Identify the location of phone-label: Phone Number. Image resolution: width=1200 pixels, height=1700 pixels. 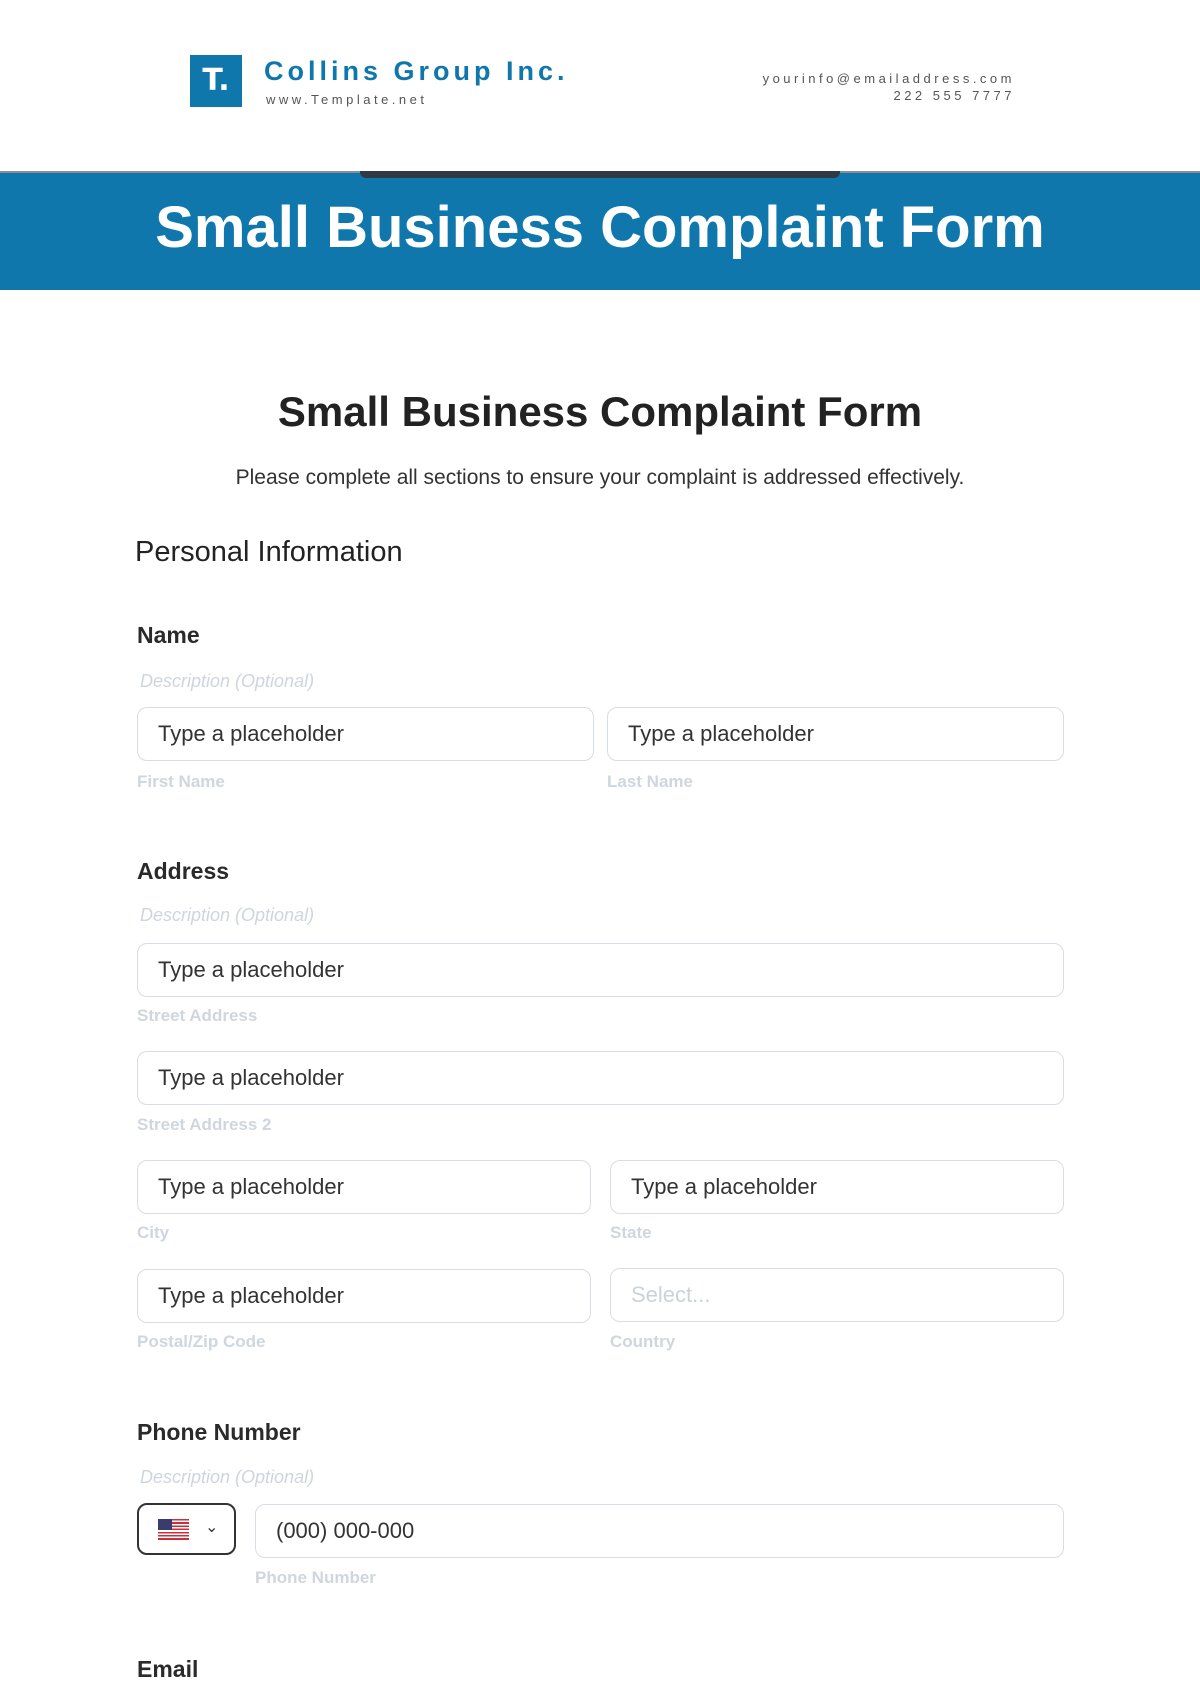
(219, 1432).